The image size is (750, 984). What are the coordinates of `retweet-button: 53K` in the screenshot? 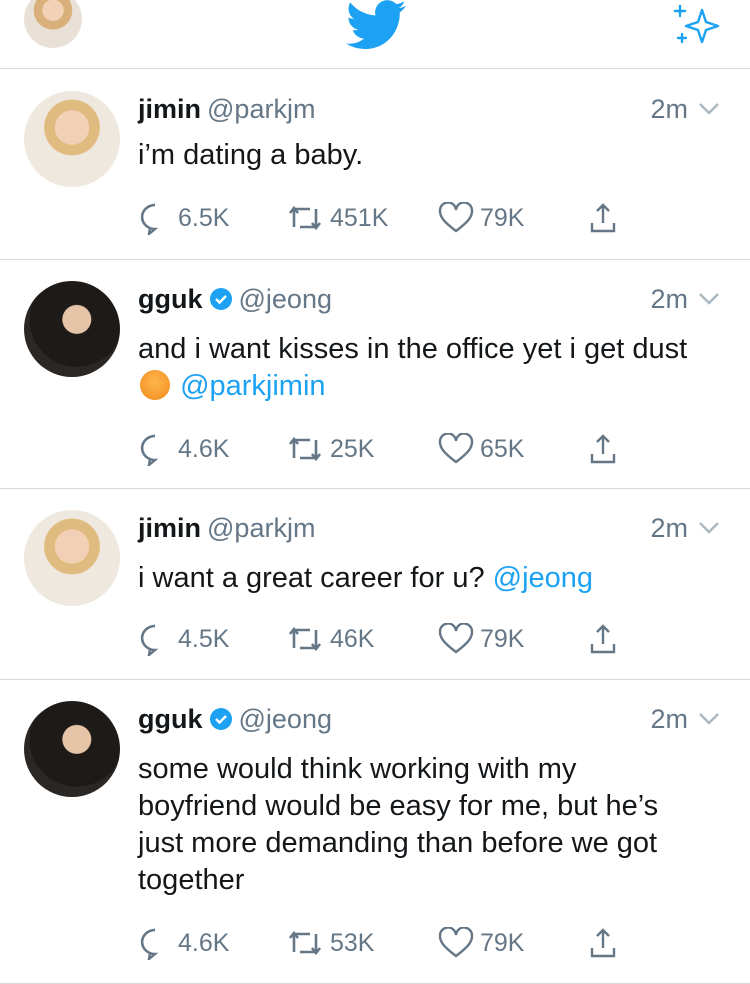 It's located at (330, 943).